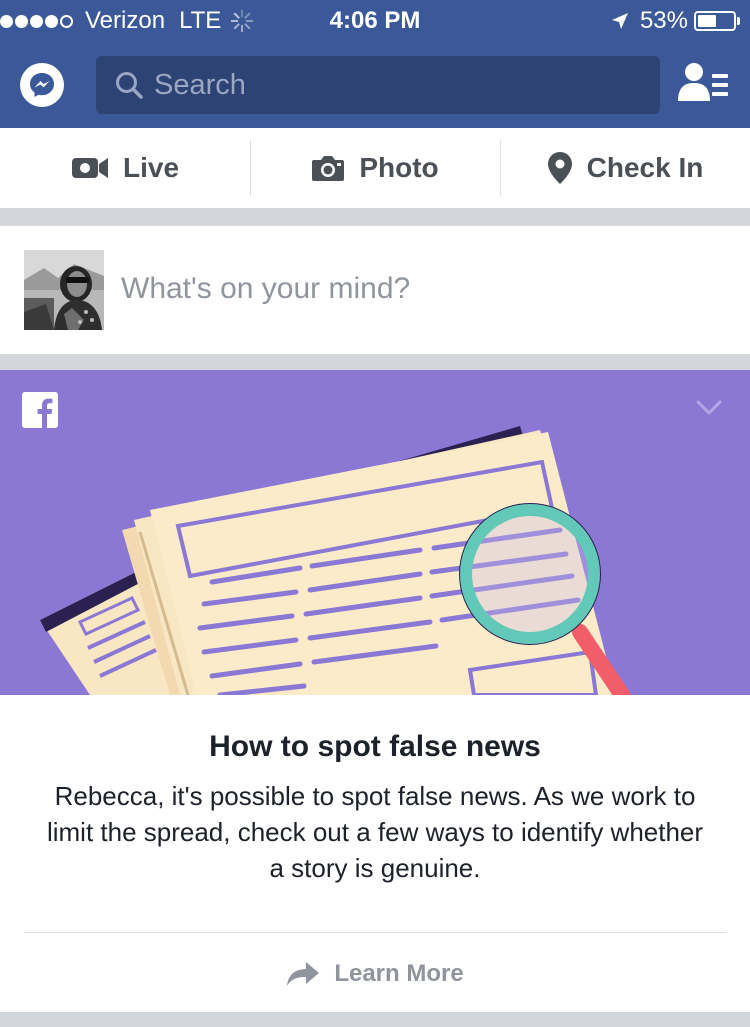 This screenshot has width=750, height=1027. I want to click on search-placeholder: Search, so click(200, 84).